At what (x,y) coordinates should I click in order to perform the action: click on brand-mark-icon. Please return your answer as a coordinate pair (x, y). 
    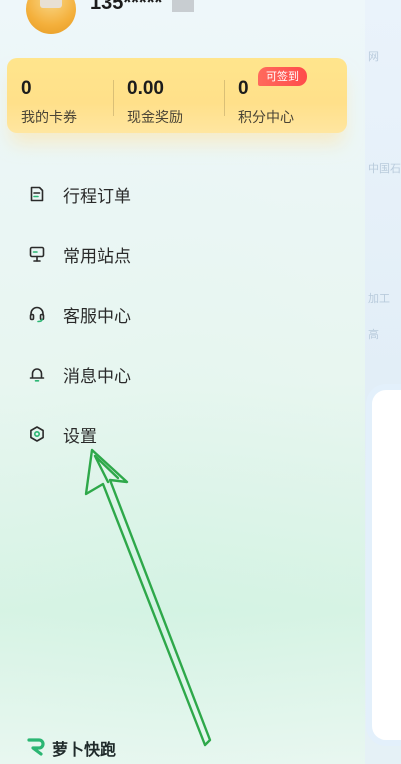
    Looking at the image, I should click on (37, 748).